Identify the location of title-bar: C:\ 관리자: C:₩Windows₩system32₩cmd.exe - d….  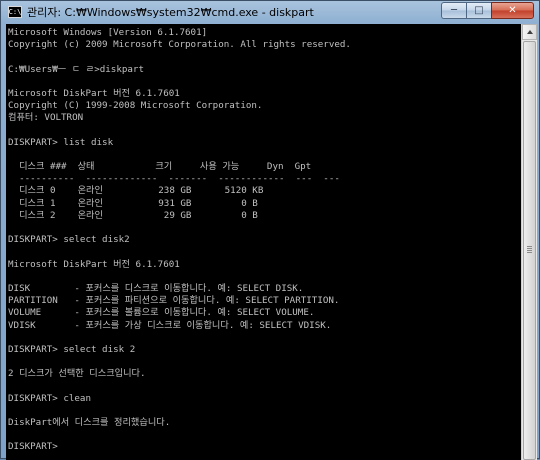
(270, 12).